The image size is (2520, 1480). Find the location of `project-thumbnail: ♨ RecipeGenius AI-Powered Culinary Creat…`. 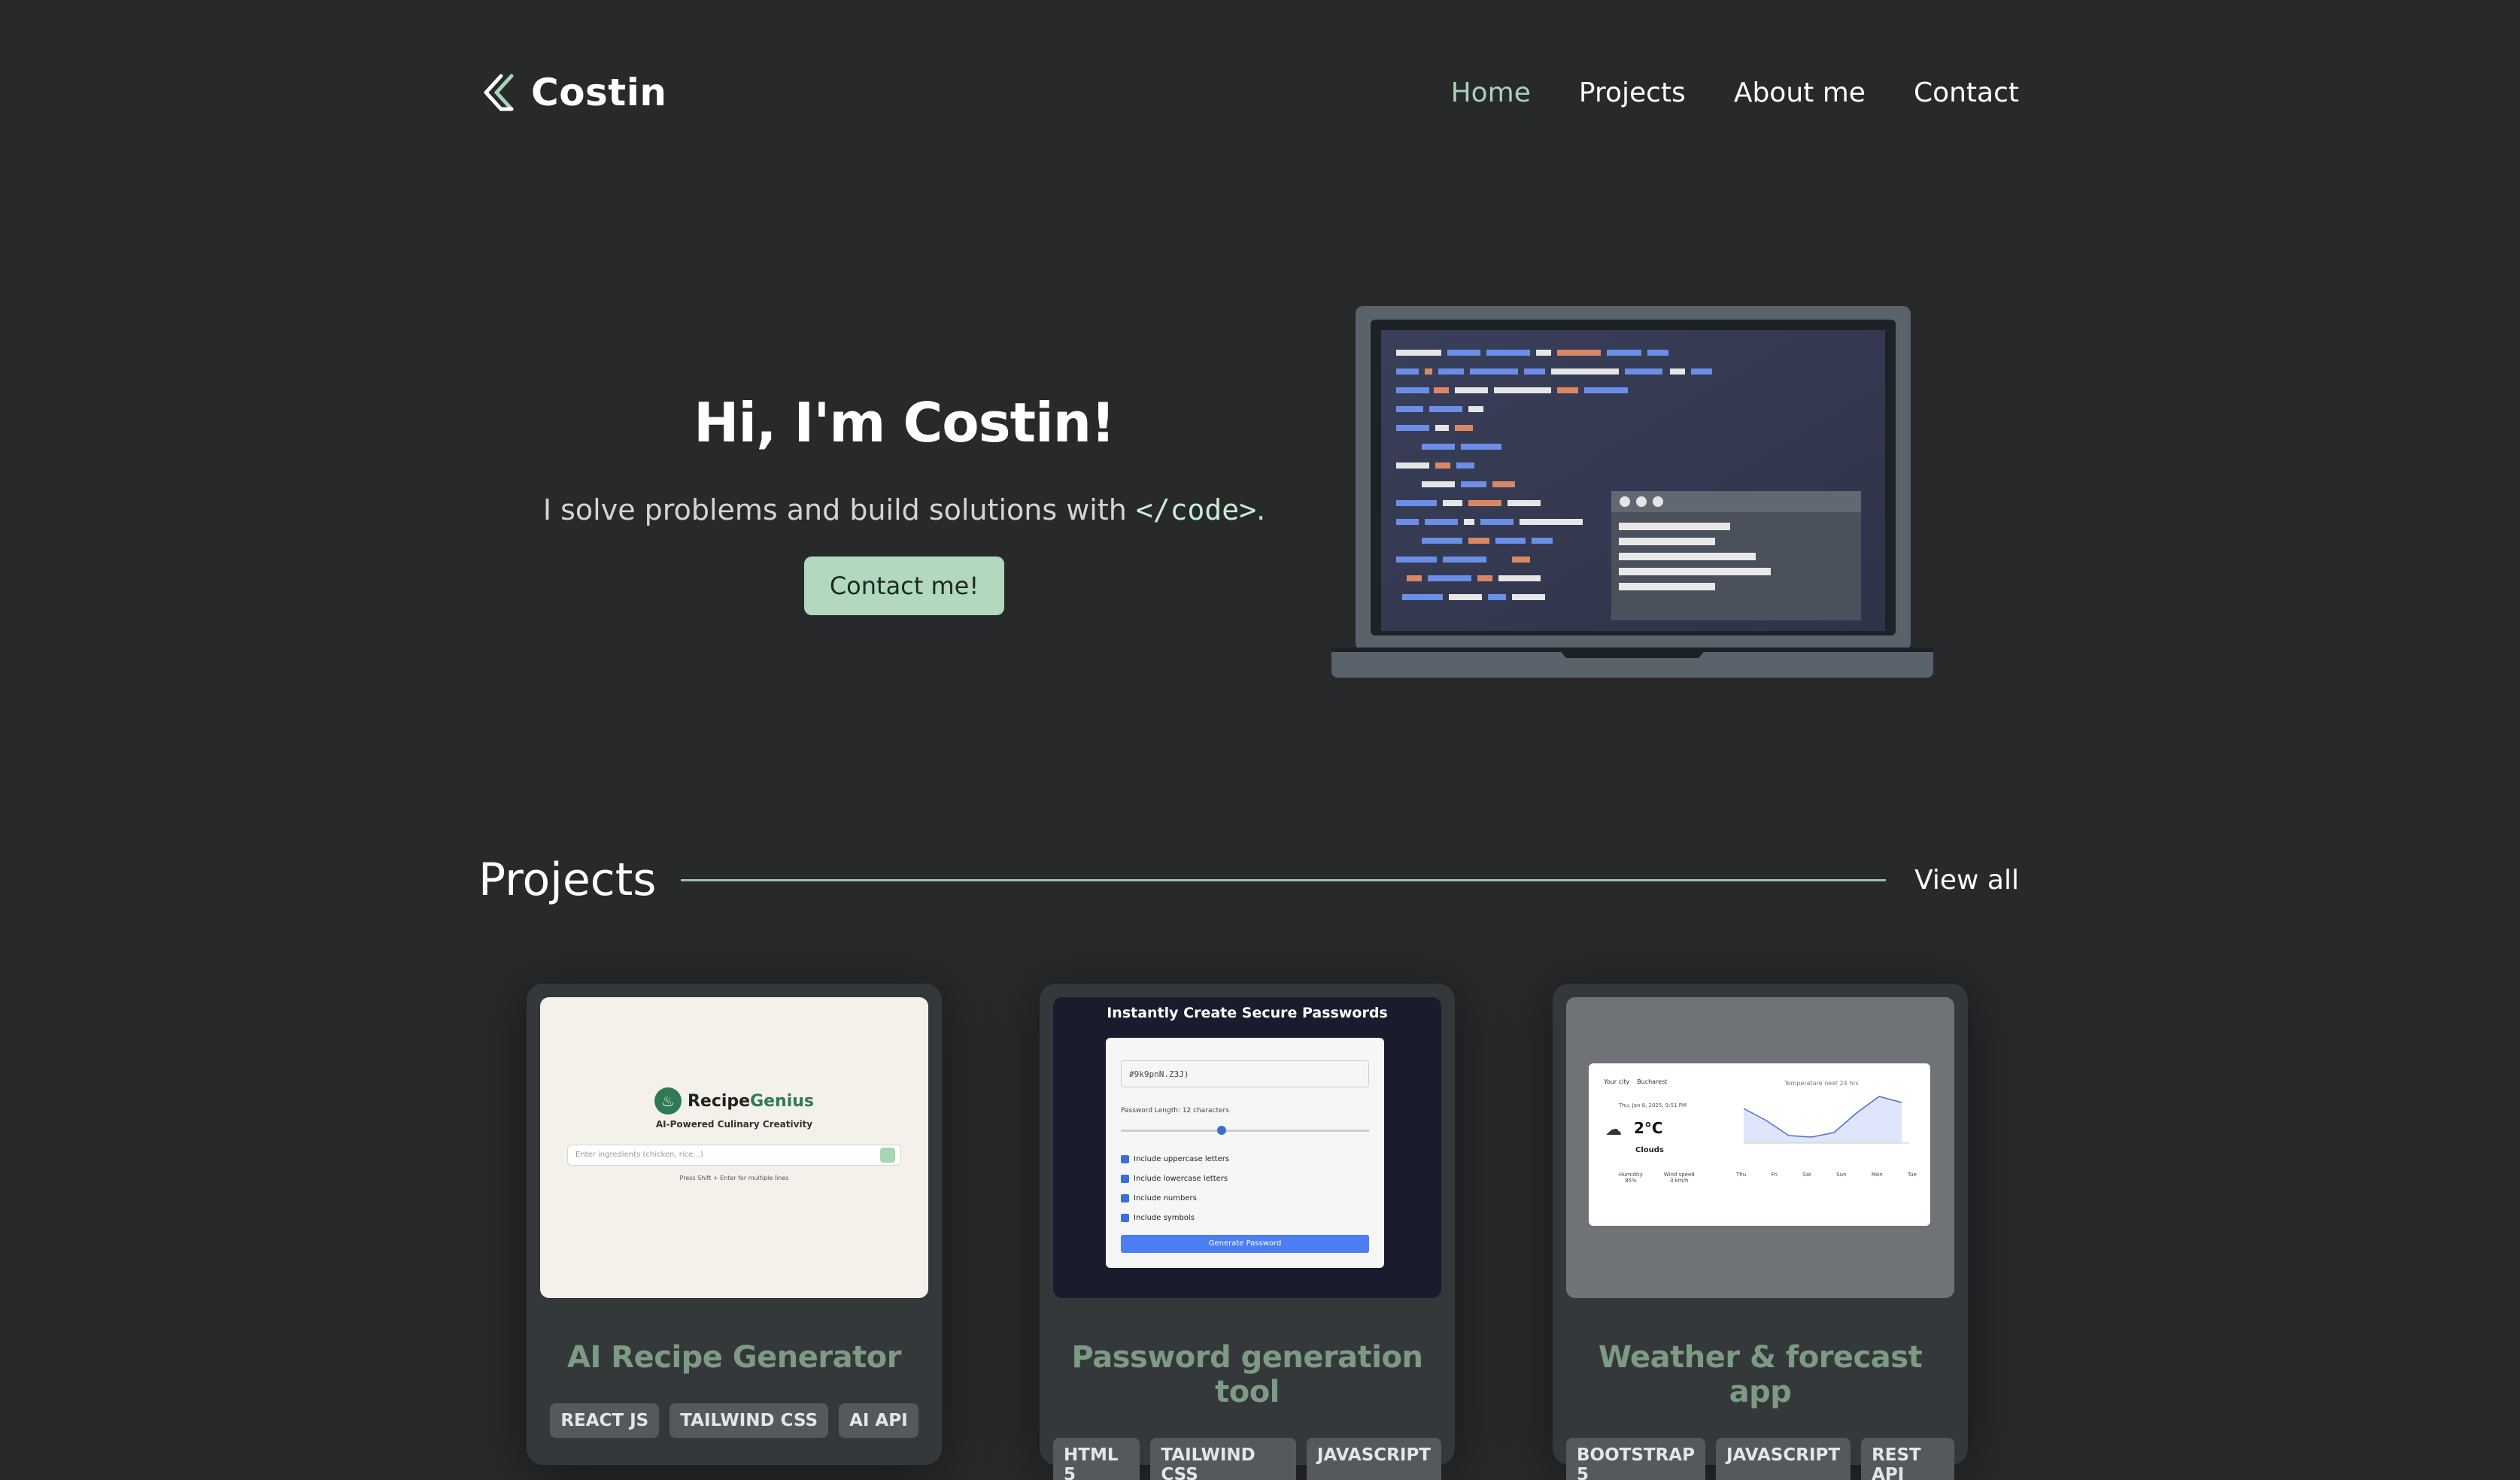

project-thumbnail: ♨ RecipeGenius AI-Powered Culinary Creat… is located at coordinates (734, 1147).